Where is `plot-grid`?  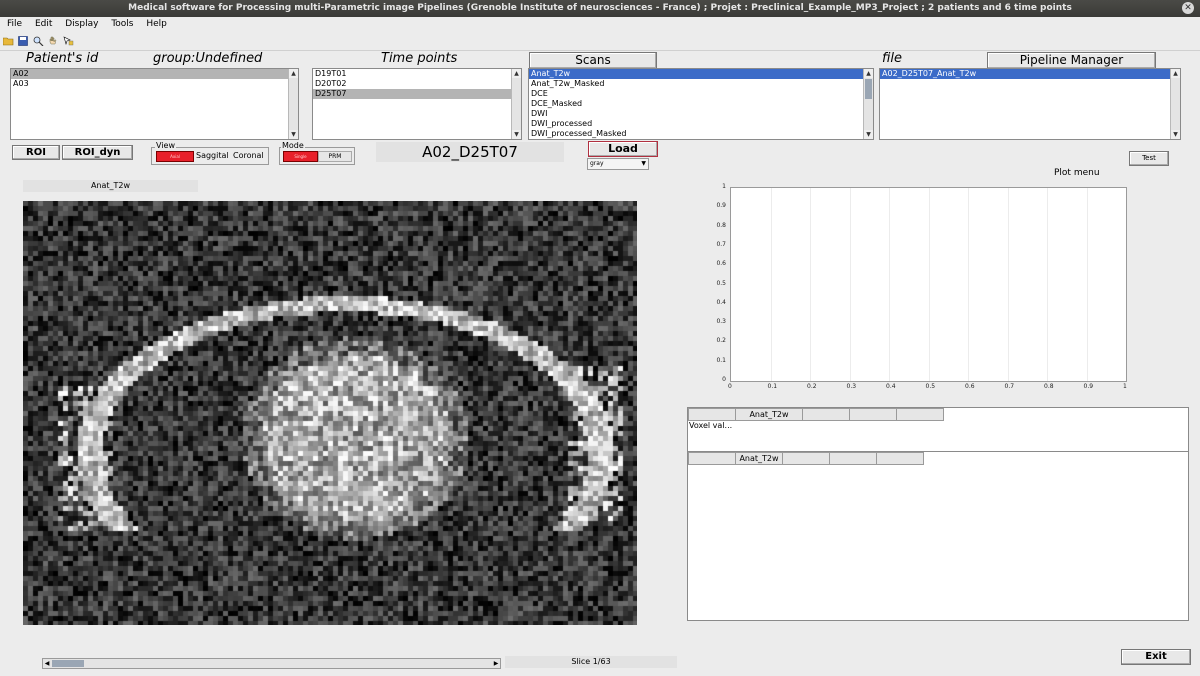
plot-grid is located at coordinates (929, 284).